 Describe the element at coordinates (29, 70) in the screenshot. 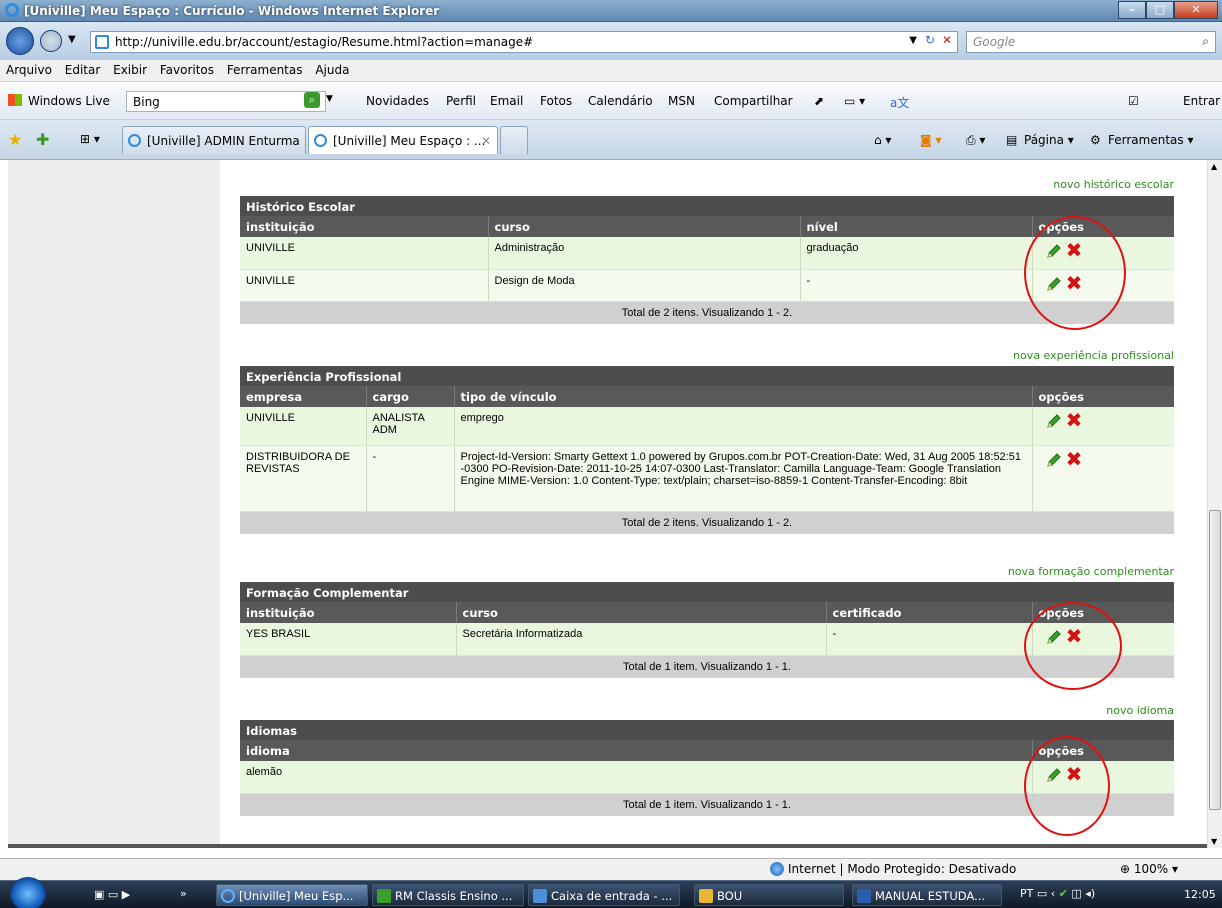

I see `menu-arquivo: Arquivo` at that location.